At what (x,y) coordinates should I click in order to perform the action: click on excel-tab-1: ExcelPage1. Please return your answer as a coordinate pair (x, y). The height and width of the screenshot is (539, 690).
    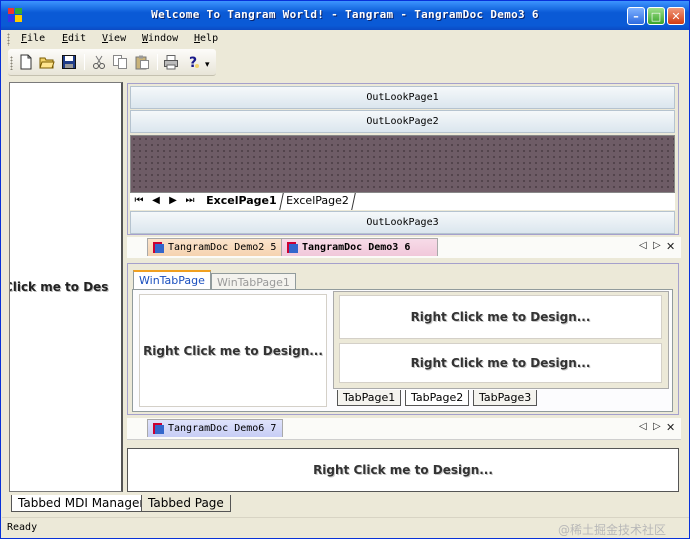
    Looking at the image, I should click on (242, 201).